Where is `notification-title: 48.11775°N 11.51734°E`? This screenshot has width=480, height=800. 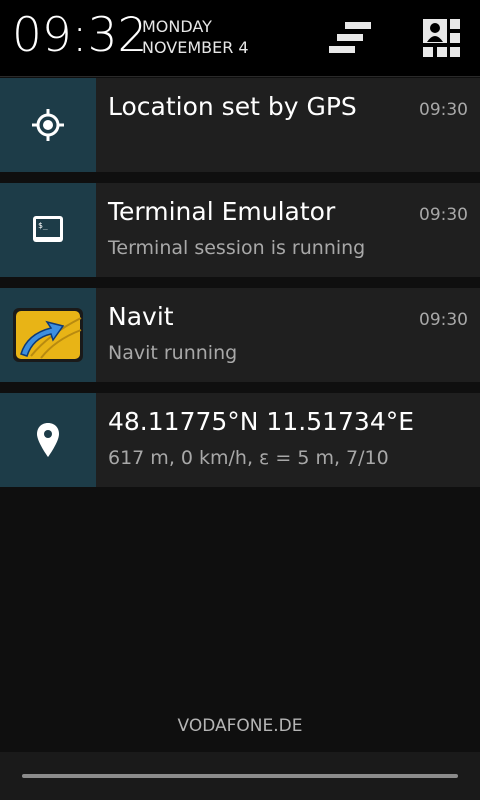
notification-title: 48.11775°N 11.51734°E is located at coordinates (261, 421).